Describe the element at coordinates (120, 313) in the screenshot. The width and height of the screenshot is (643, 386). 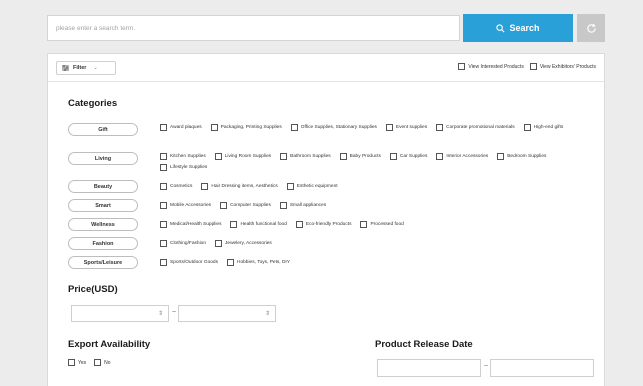
I see `price-min-input: ⇕` at that location.